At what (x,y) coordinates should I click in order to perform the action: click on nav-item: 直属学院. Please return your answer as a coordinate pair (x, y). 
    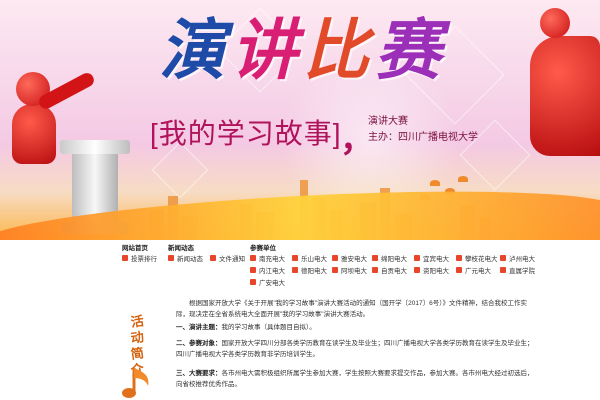
    Looking at the image, I should click on (517, 270).